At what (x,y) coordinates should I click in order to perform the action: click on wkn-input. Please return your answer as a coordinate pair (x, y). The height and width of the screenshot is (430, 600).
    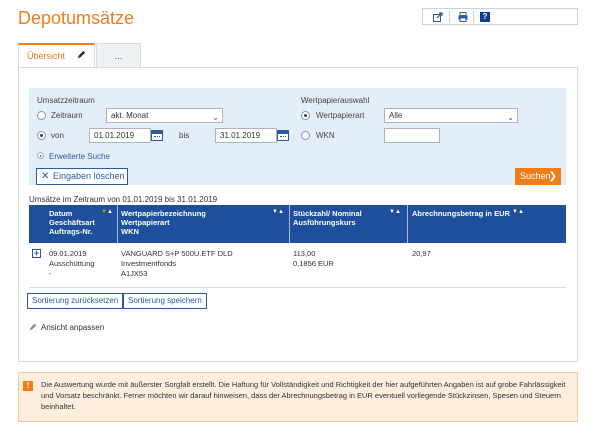
    Looking at the image, I should click on (412, 135).